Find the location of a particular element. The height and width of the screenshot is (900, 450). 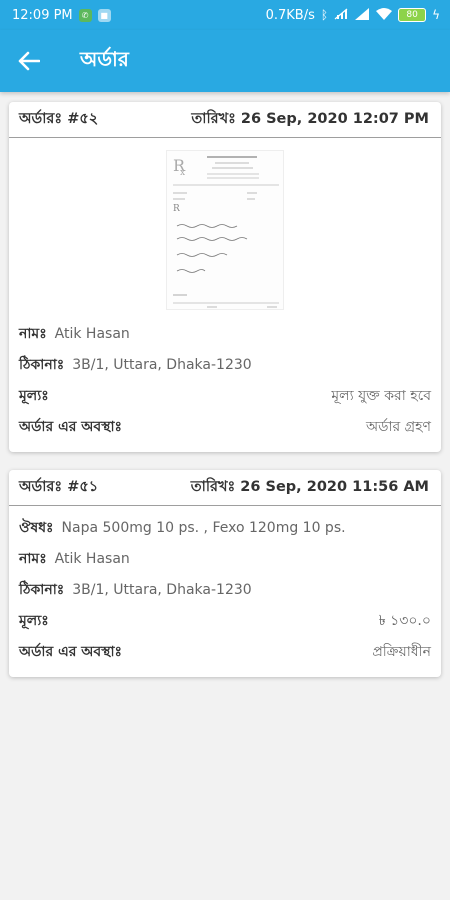

app-icon: ■ is located at coordinates (104, 15).